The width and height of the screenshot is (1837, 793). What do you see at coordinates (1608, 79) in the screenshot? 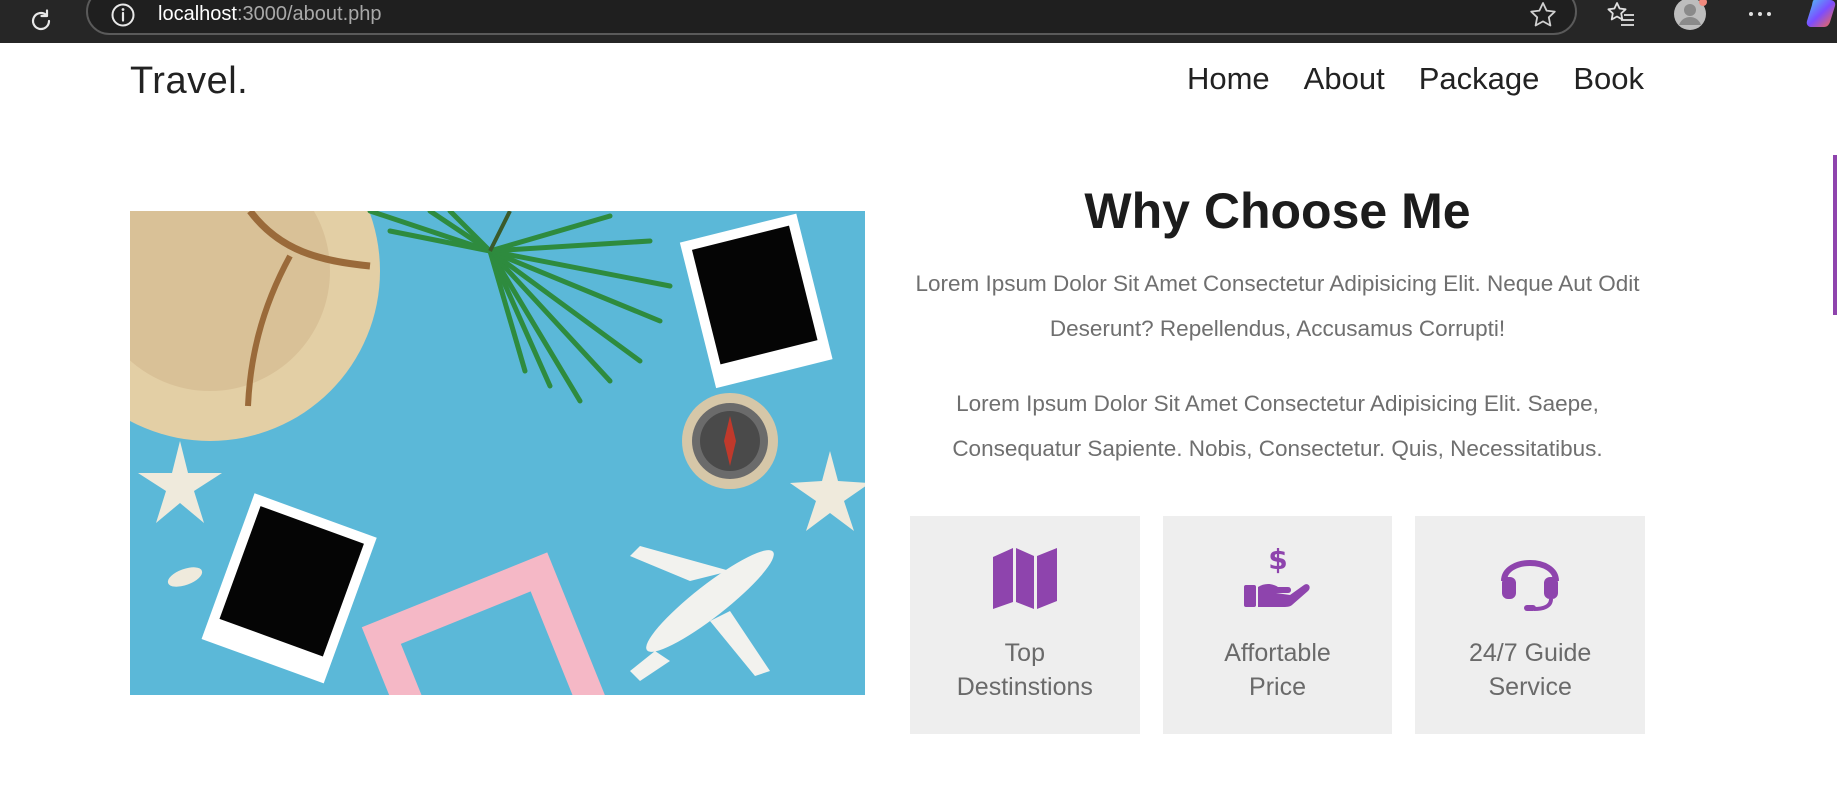
I see `nav-book: Book` at bounding box center [1608, 79].